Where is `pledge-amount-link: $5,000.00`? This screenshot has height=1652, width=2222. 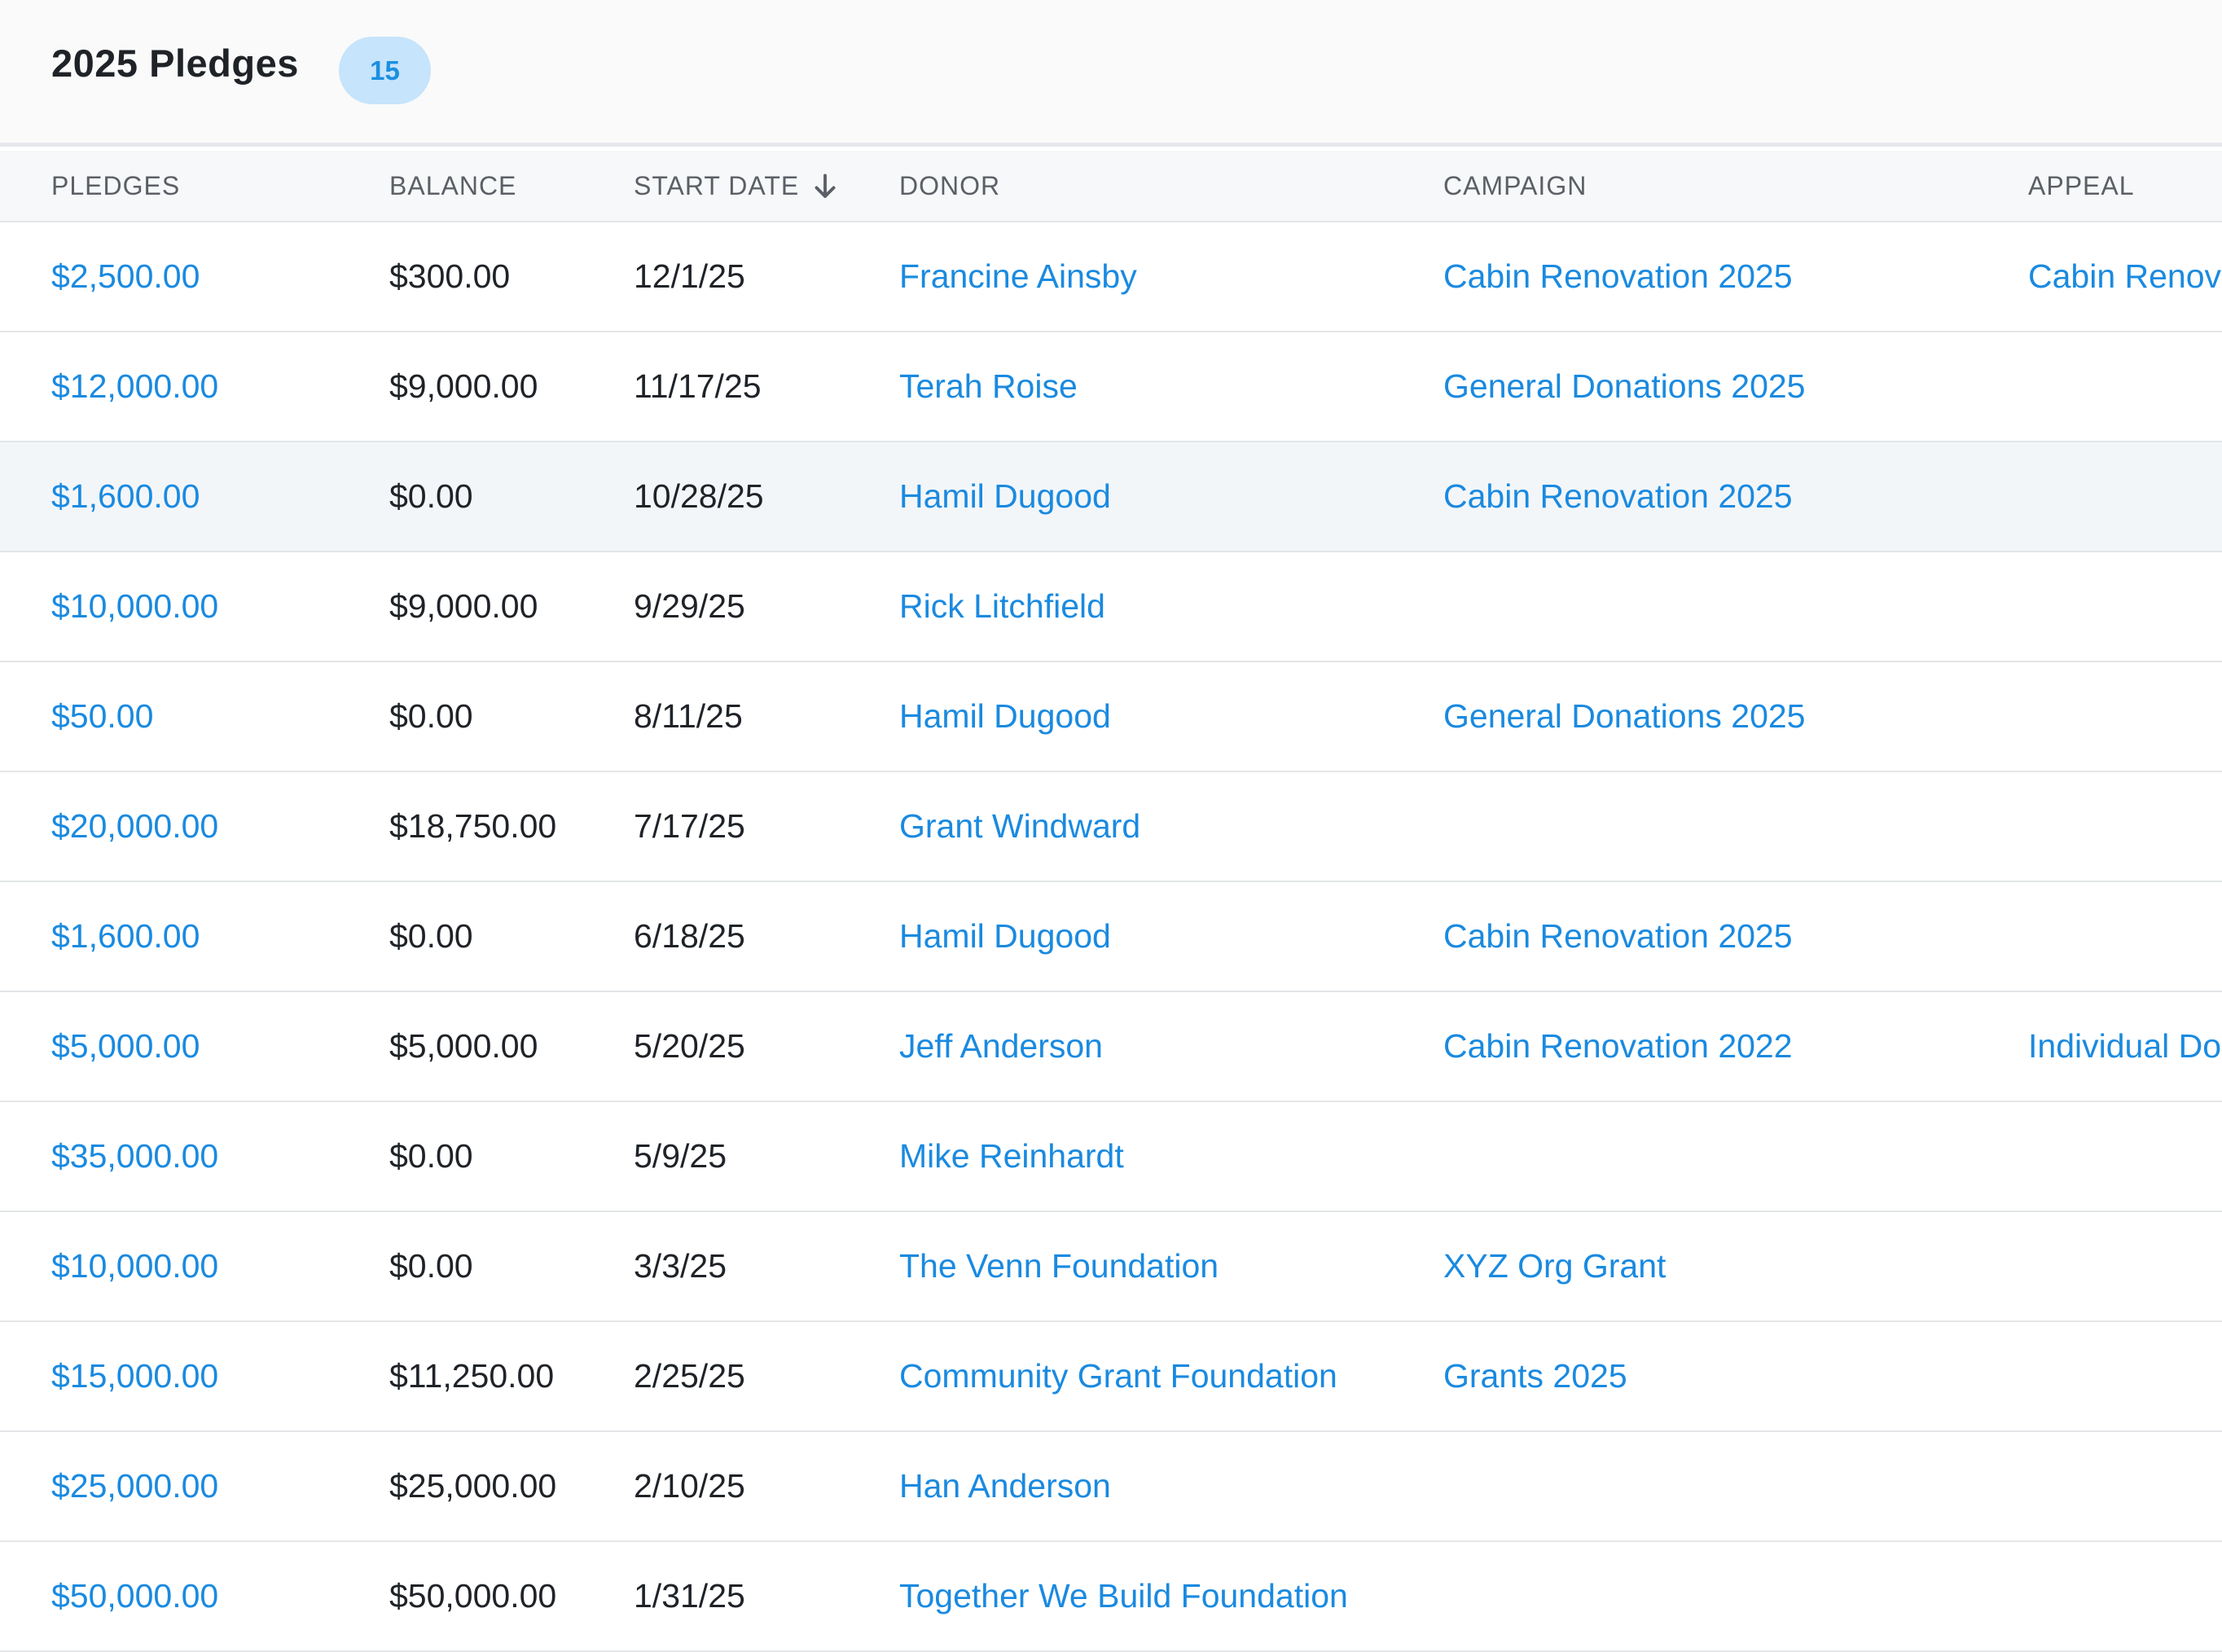
pledge-amount-link: $5,000.00 is located at coordinates (125, 1046).